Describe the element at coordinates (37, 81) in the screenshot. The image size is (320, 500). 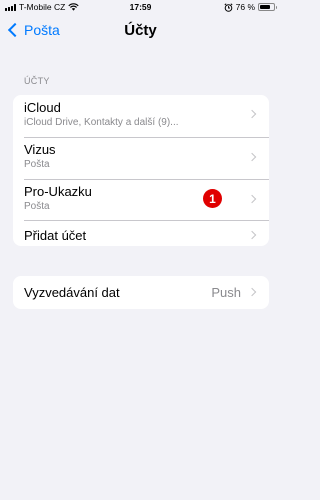
I see `accounts-section-header: ÚČTY` at that location.